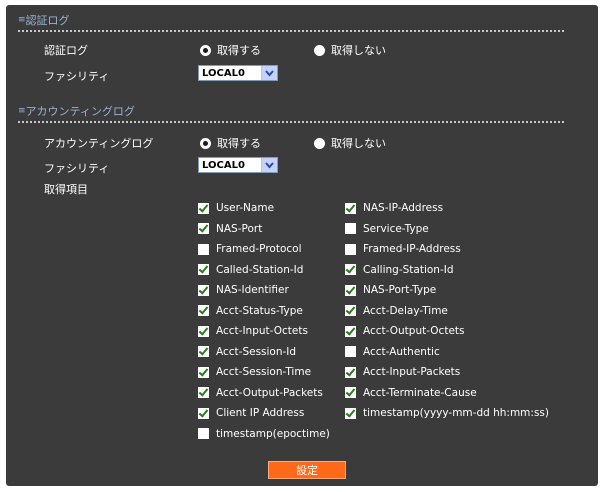 The height and width of the screenshot is (492, 605). What do you see at coordinates (396, 228) in the screenshot?
I see `checkbox-label: Service-Type` at bounding box center [396, 228].